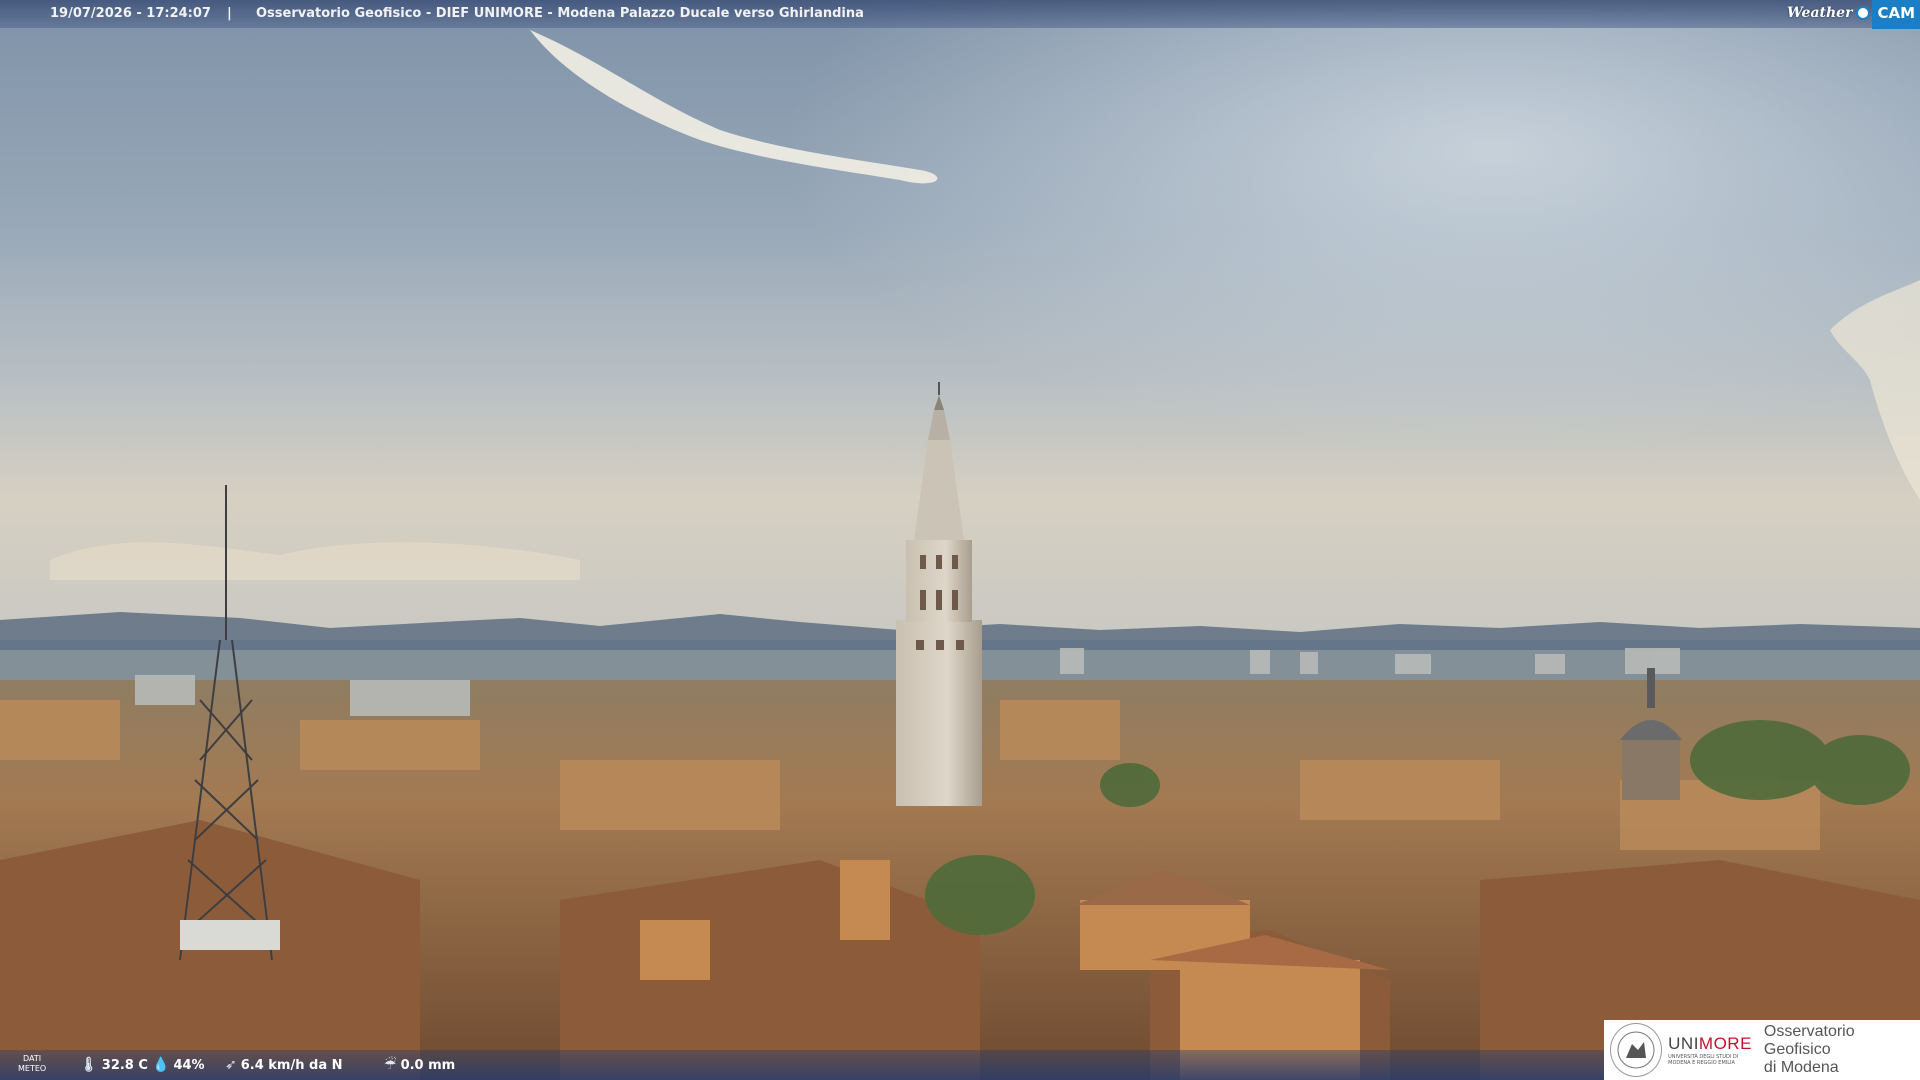 This screenshot has height=1080, width=1920. What do you see at coordinates (1809, 1049) in the screenshot?
I see `observatory-name: Osservatorio Geofisico di Modena` at bounding box center [1809, 1049].